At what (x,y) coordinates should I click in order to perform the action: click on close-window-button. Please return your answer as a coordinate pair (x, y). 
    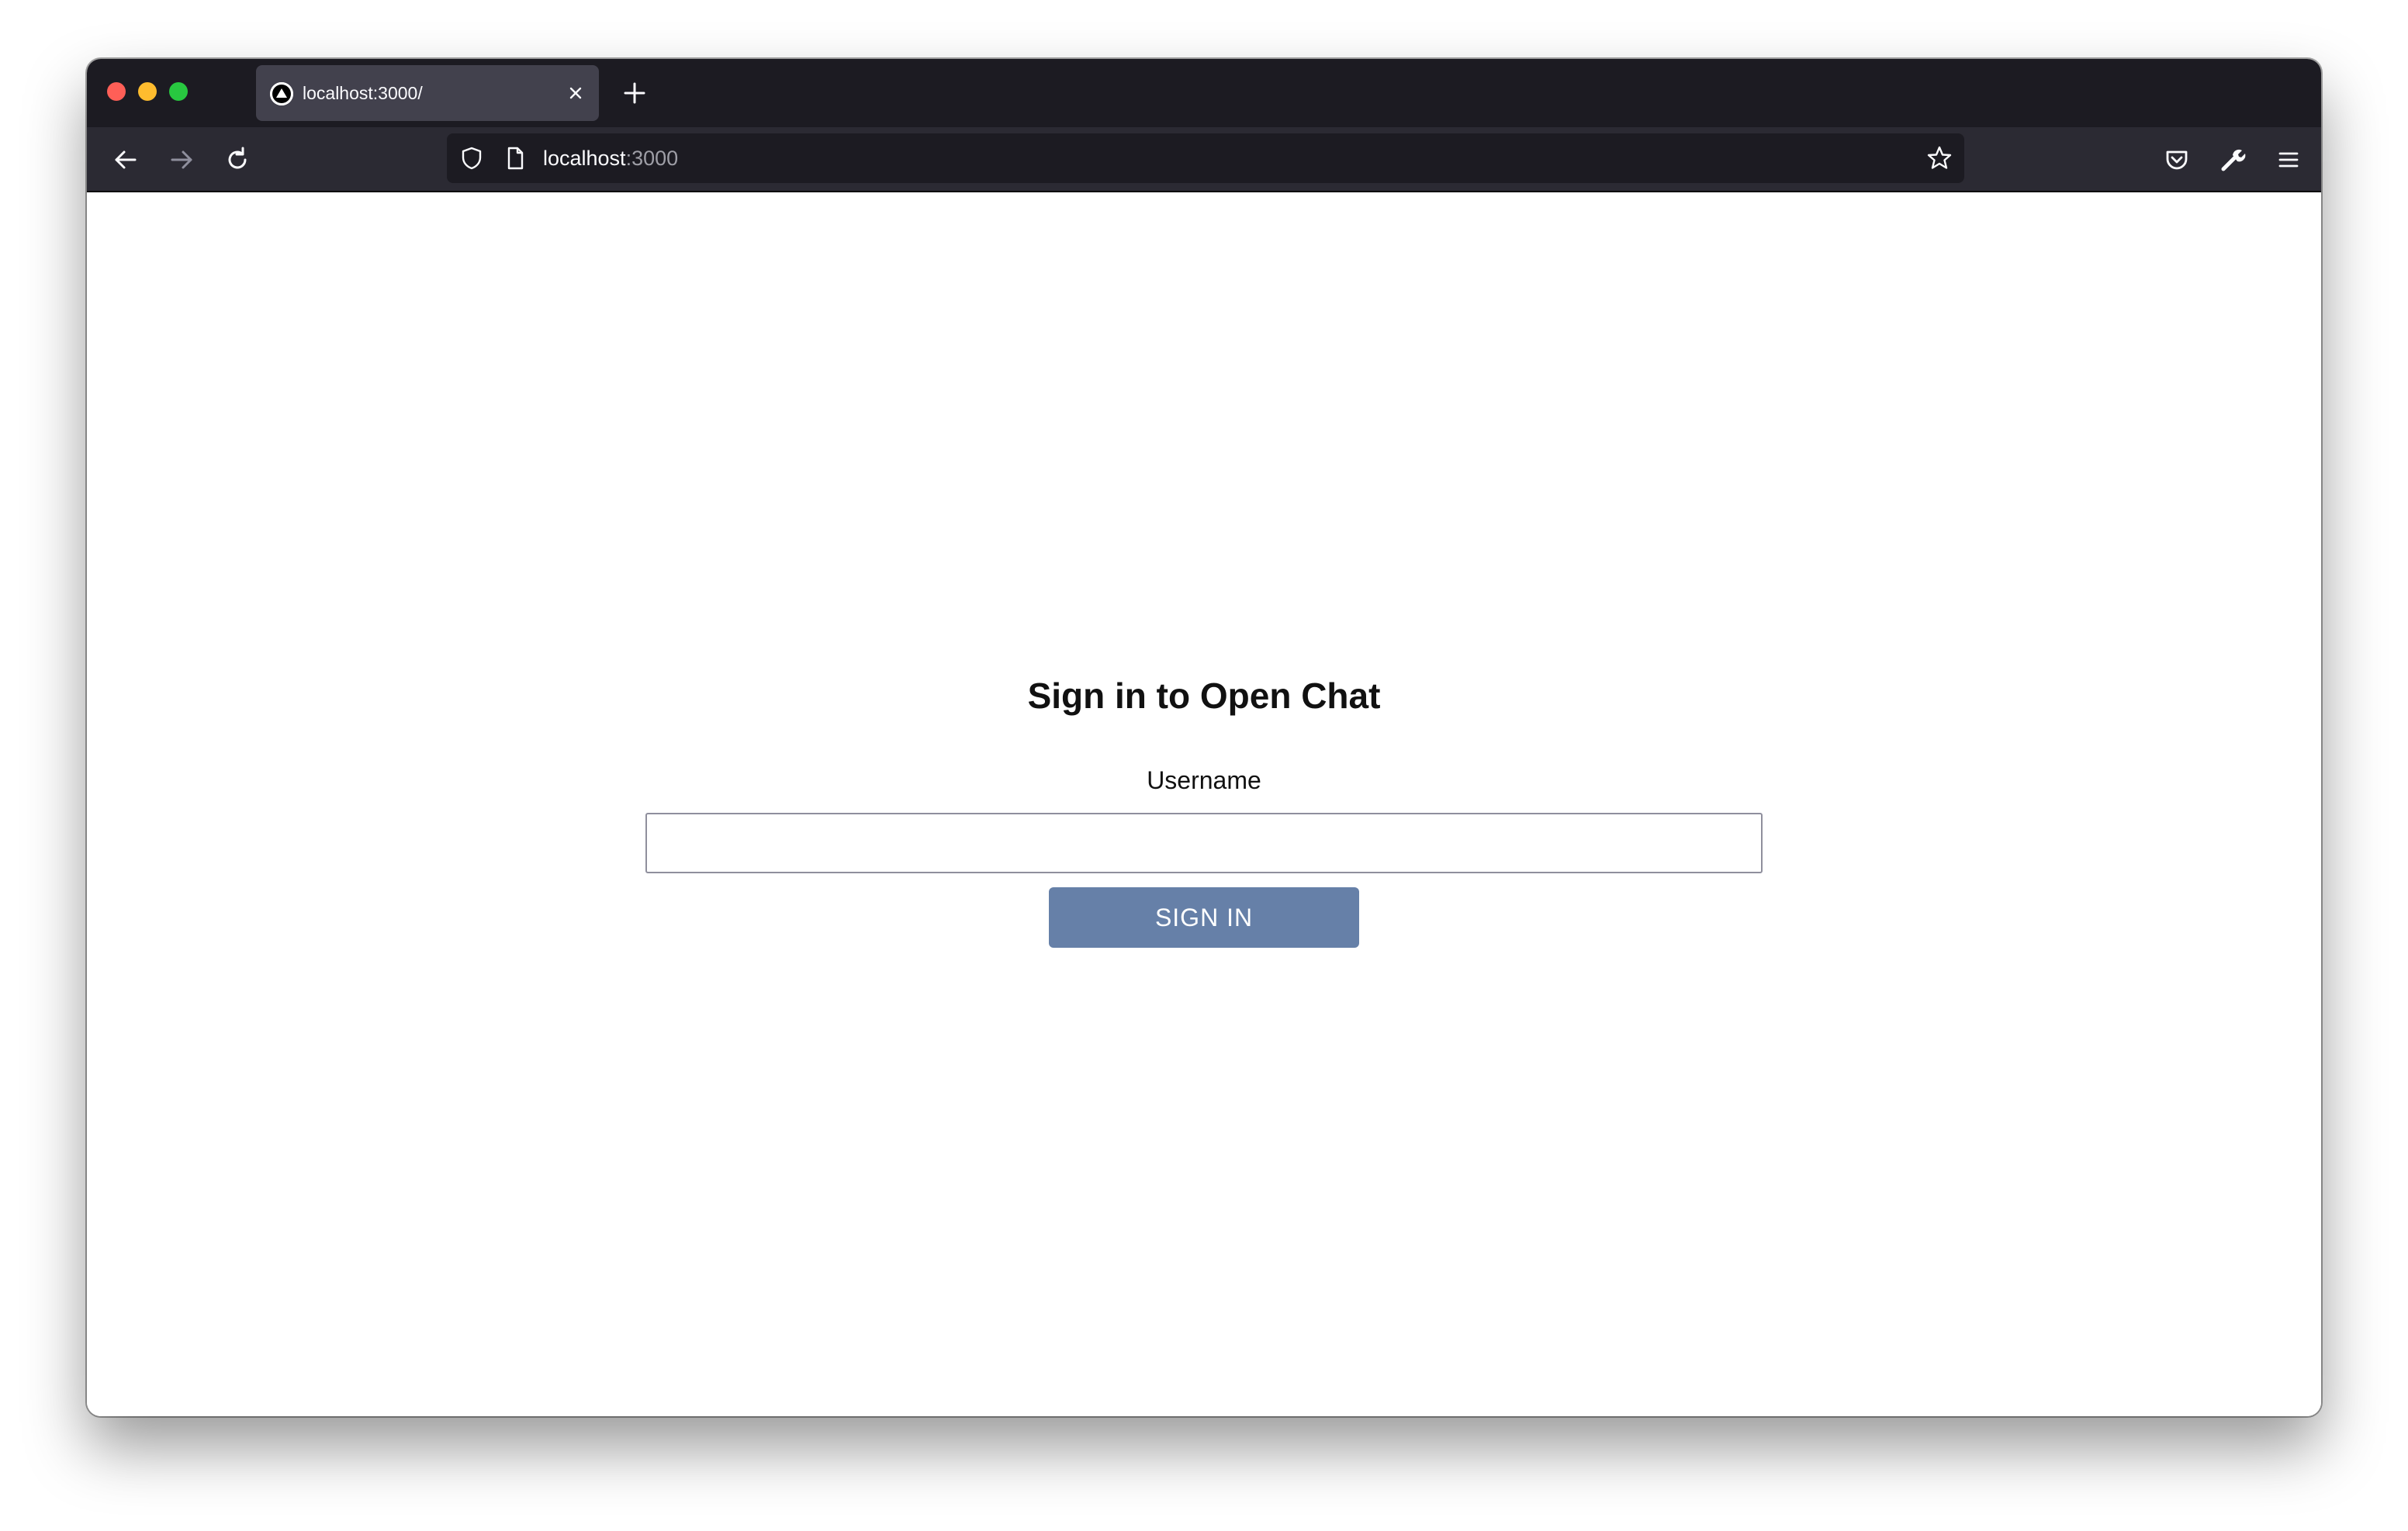
    Looking at the image, I should click on (116, 91).